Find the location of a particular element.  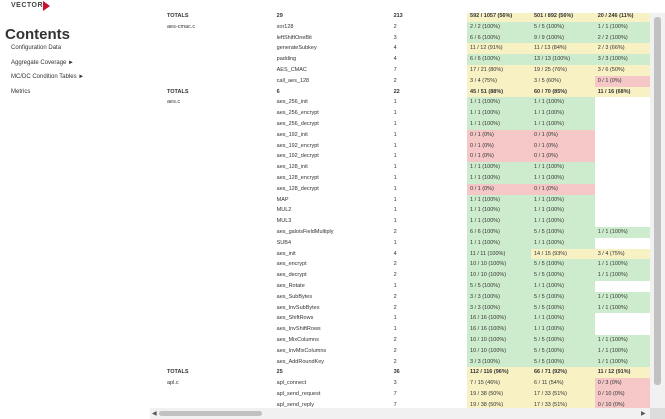

sidebar-item-mcdc-condition-tables: MC/DC Condition Tables ► is located at coordinates (47, 77).